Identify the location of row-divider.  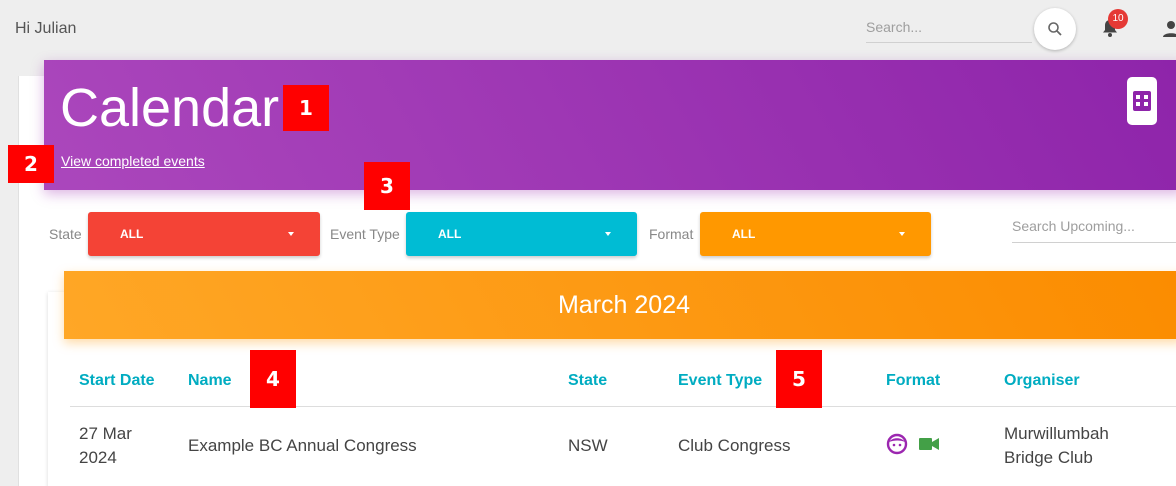
(623, 406).